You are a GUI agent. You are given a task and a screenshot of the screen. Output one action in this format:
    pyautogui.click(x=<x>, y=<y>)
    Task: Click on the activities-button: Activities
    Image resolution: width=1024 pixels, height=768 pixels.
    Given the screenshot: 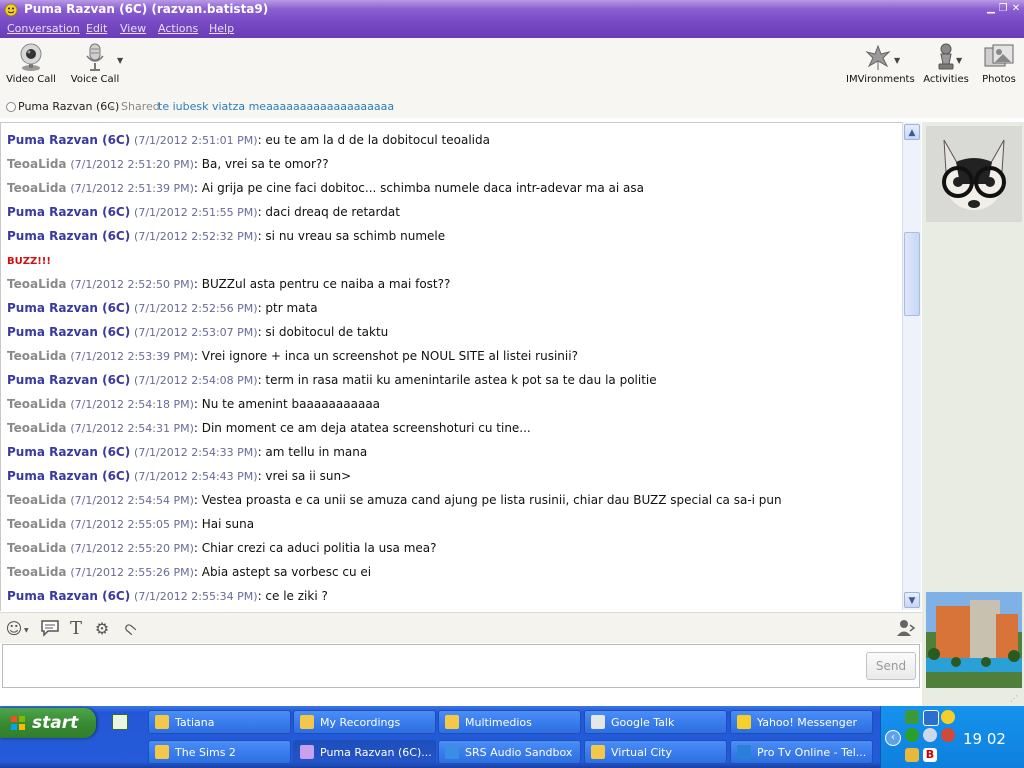 What is the action you would take?
    pyautogui.click(x=946, y=68)
    